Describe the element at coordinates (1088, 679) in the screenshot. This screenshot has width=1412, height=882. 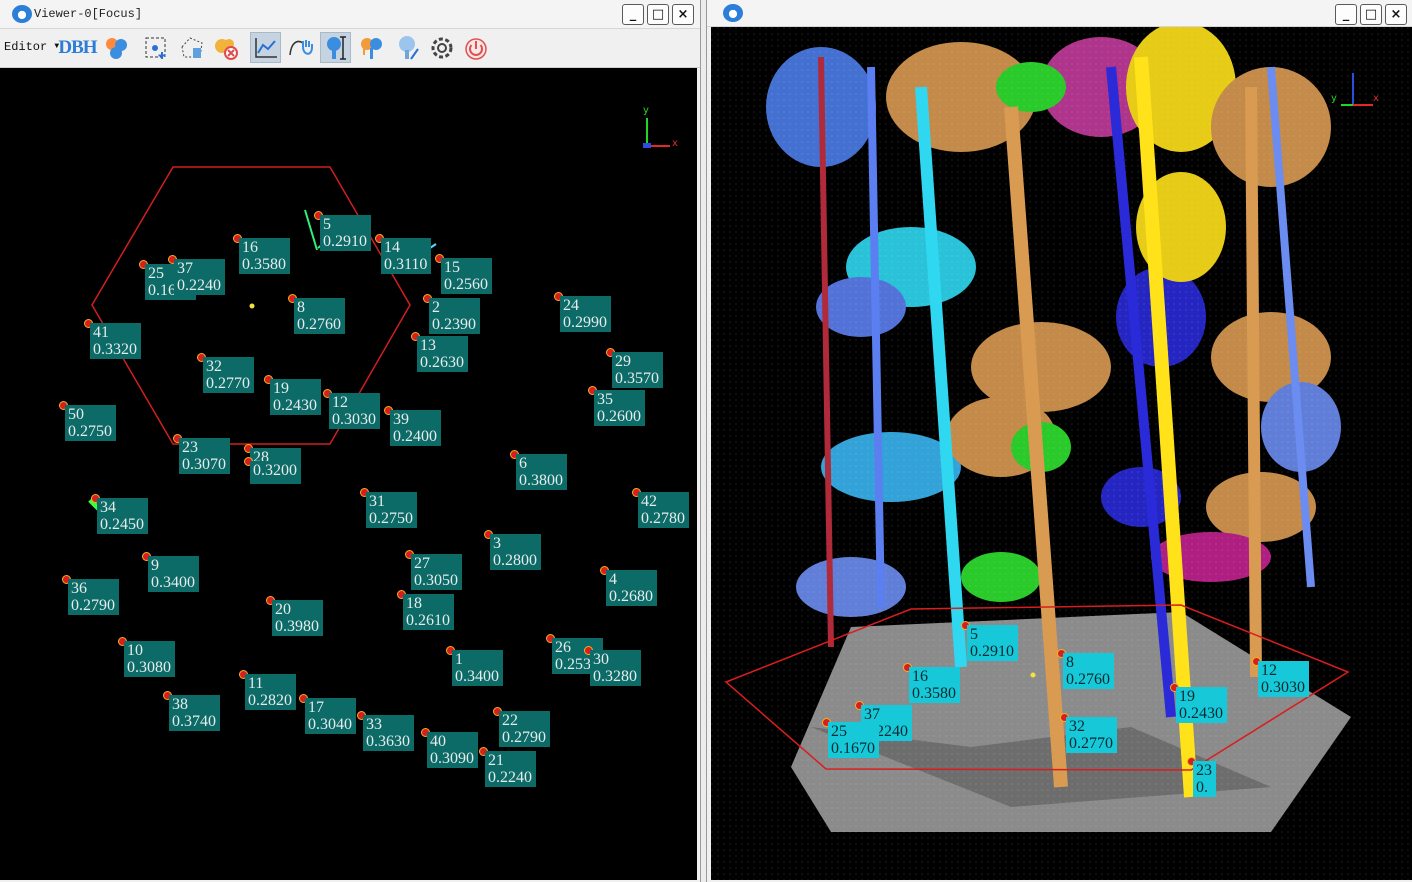
I see `tree-dbh-value: 0.2760` at that location.